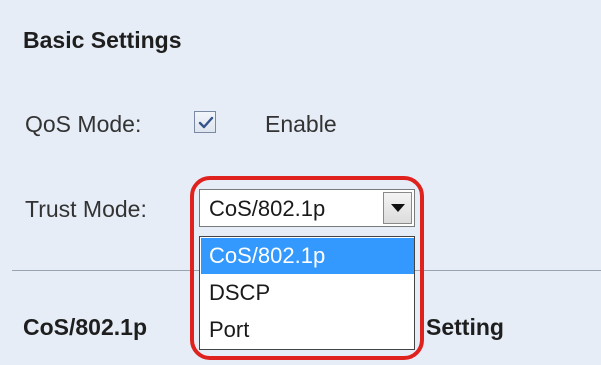 The image size is (601, 365). I want to click on check-icon, so click(206, 122).